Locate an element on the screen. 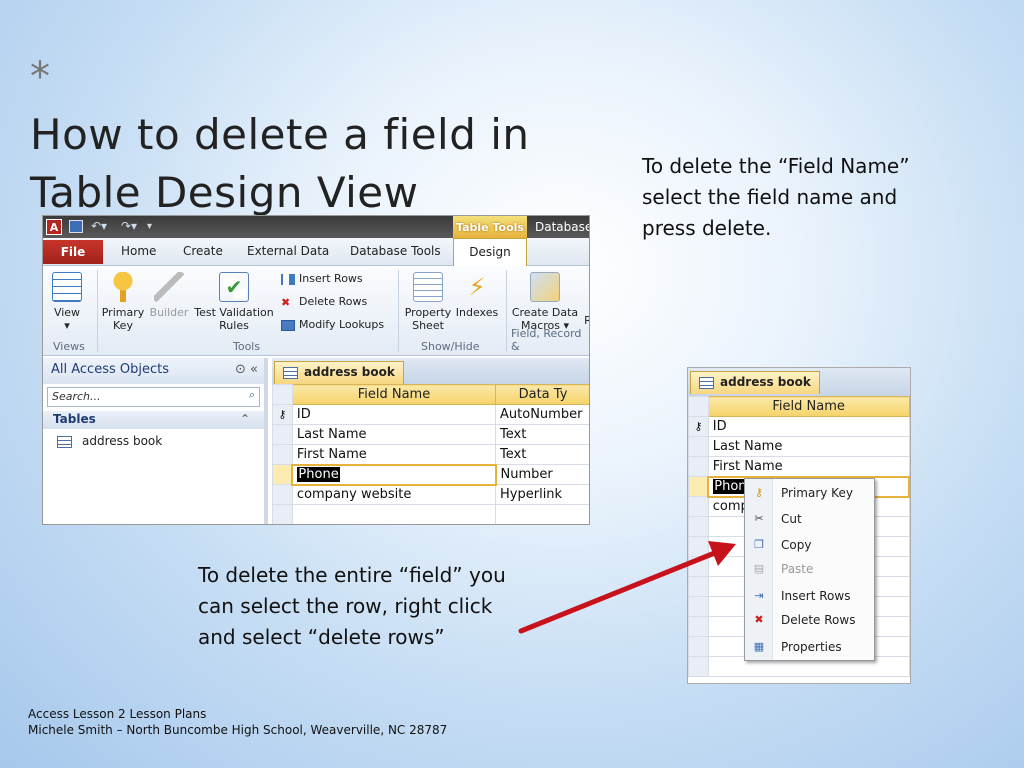 The height and width of the screenshot is (768, 1024). builder-button: Builder is located at coordinates (169, 295).